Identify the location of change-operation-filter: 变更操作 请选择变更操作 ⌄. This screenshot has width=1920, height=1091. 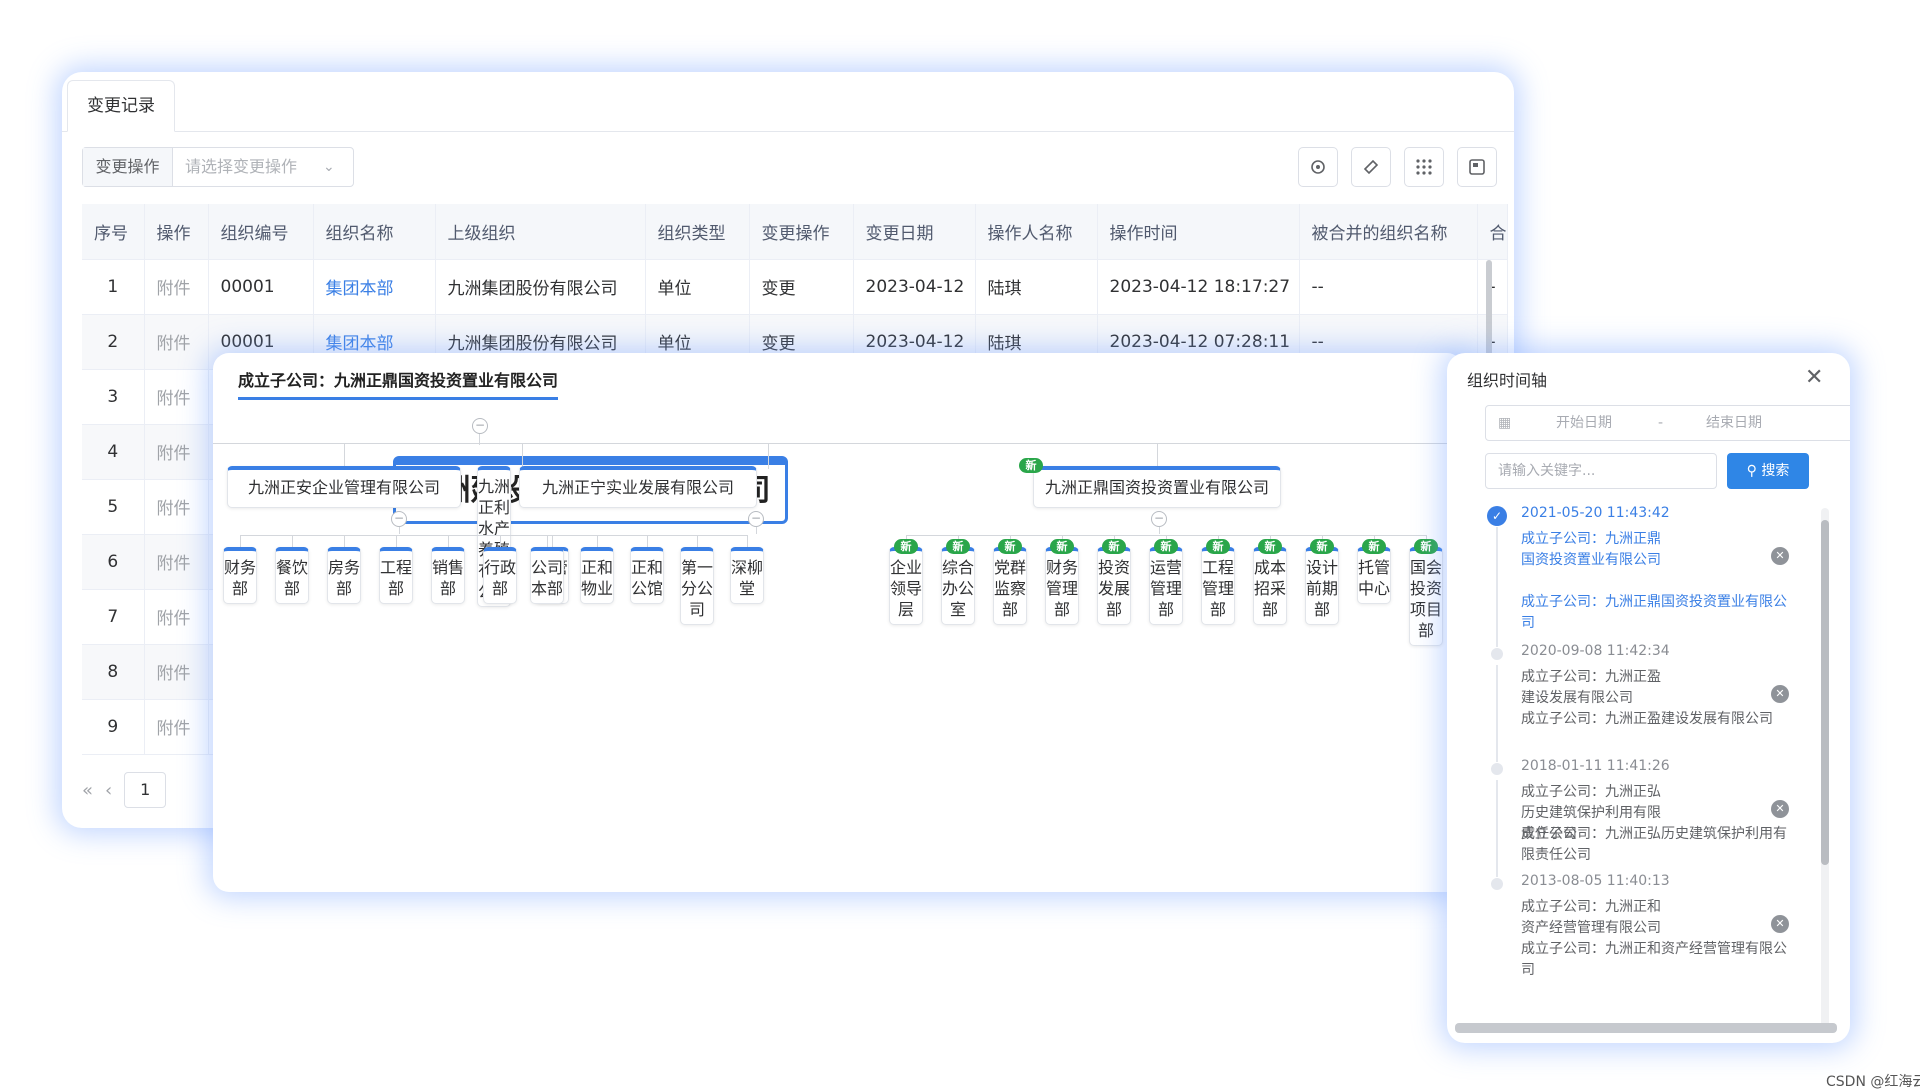
(218, 167).